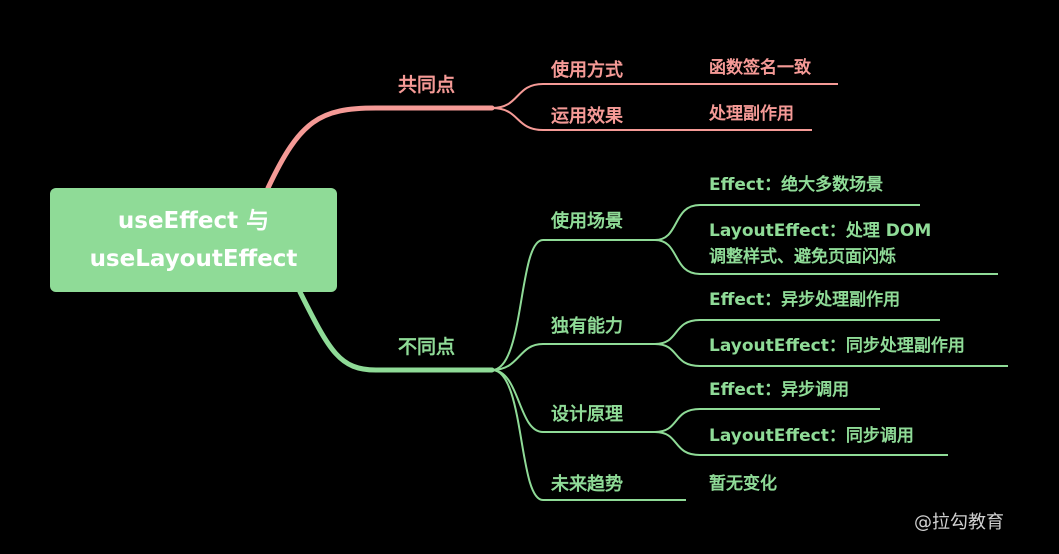 This screenshot has width=1059, height=554. Describe the element at coordinates (193, 240) in the screenshot. I see `root-node: useEffect 与 useLayoutEffect` at that location.